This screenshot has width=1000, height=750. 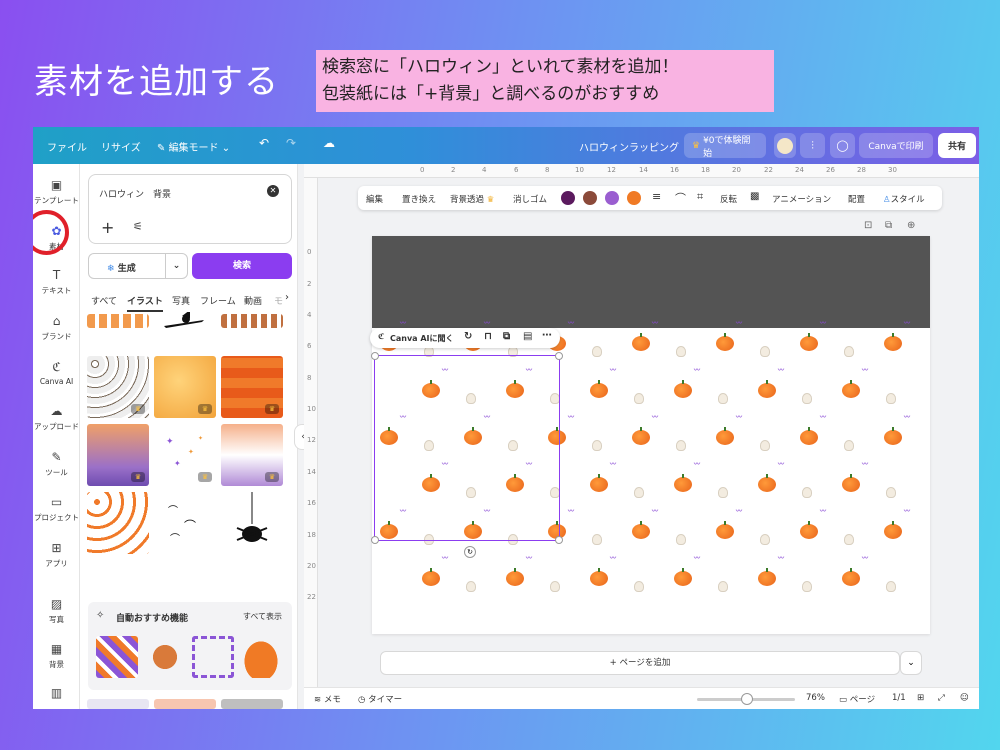 I want to click on bg-remove-button: 背景透過 ♛, so click(x=472, y=199).